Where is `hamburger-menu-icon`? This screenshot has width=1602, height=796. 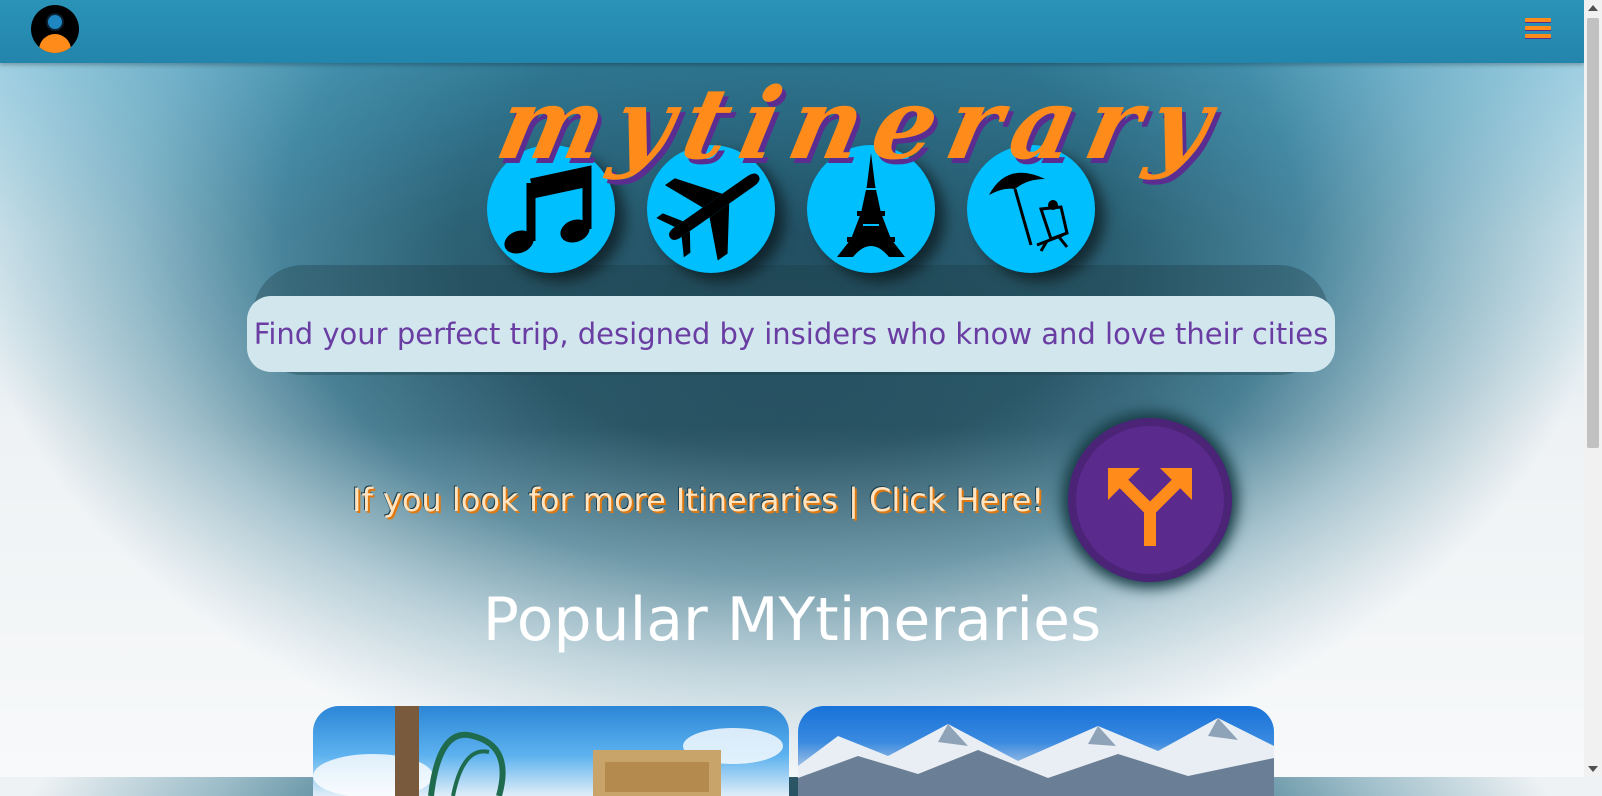 hamburger-menu-icon is located at coordinates (1539, 28).